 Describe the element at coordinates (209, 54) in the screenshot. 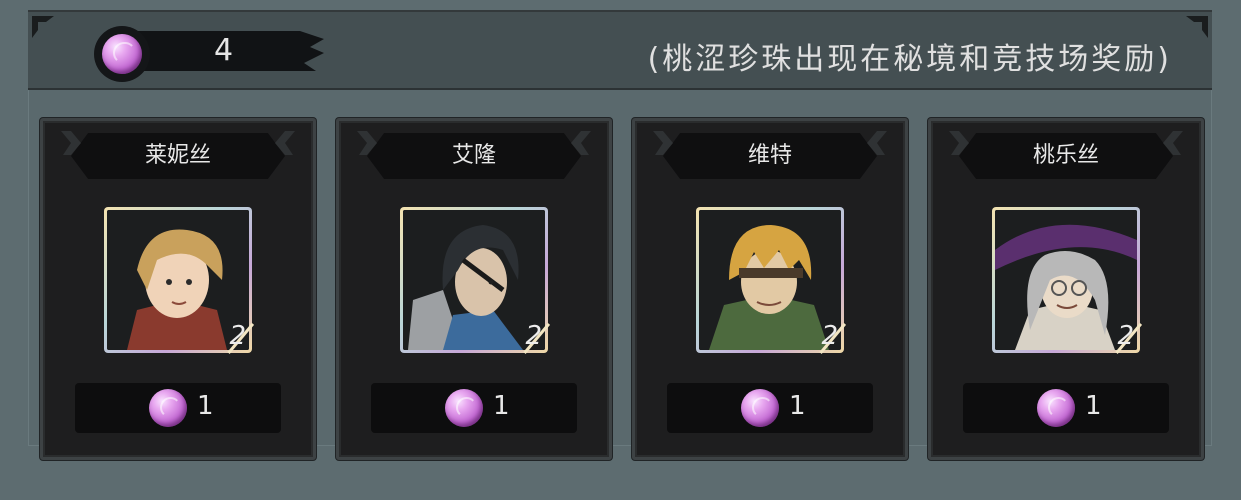

I see `currency-display: 4` at that location.